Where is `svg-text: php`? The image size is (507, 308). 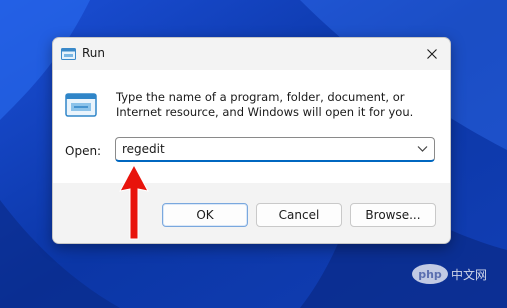
svg-text: php is located at coordinates (430, 274).